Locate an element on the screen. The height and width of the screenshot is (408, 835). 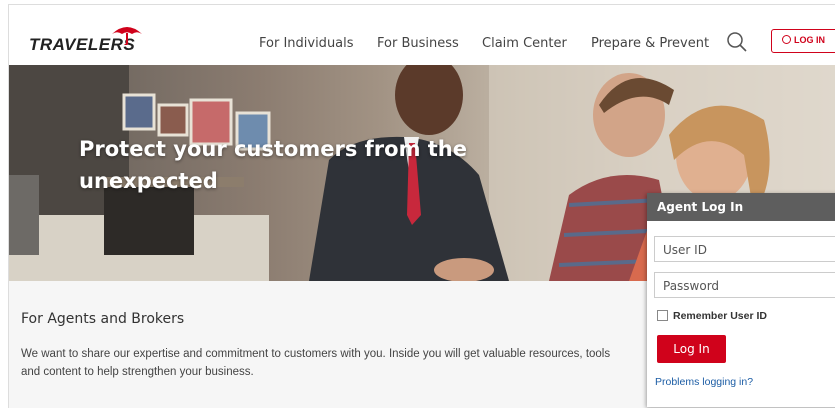
remember-checkbox is located at coordinates (662, 315).